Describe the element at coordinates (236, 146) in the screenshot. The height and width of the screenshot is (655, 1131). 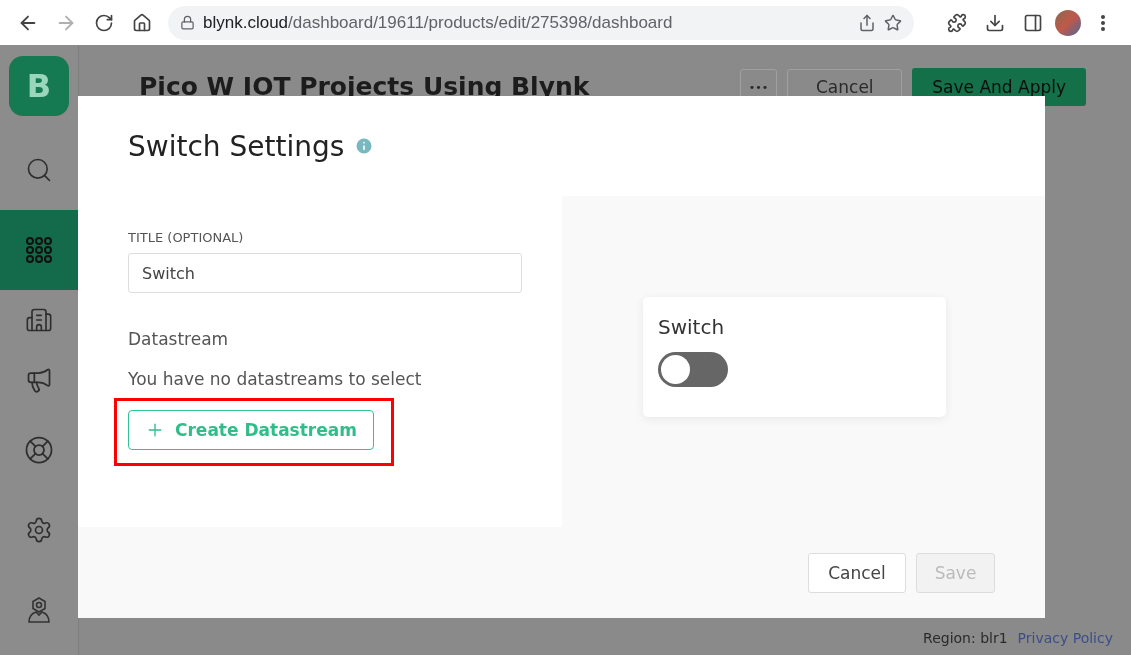
I see `dialog-title: Switch Settings` at that location.